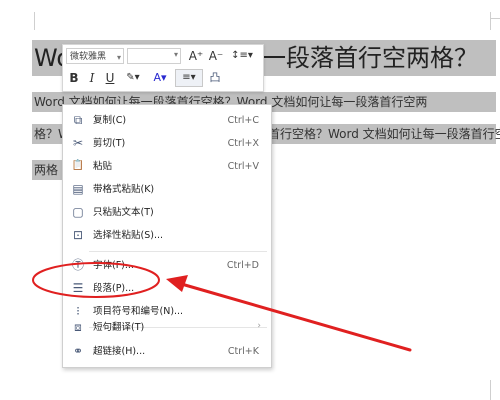  What do you see at coordinates (242, 265) in the screenshot?
I see `menu-item-shortcut: Ctrl+D` at bounding box center [242, 265].